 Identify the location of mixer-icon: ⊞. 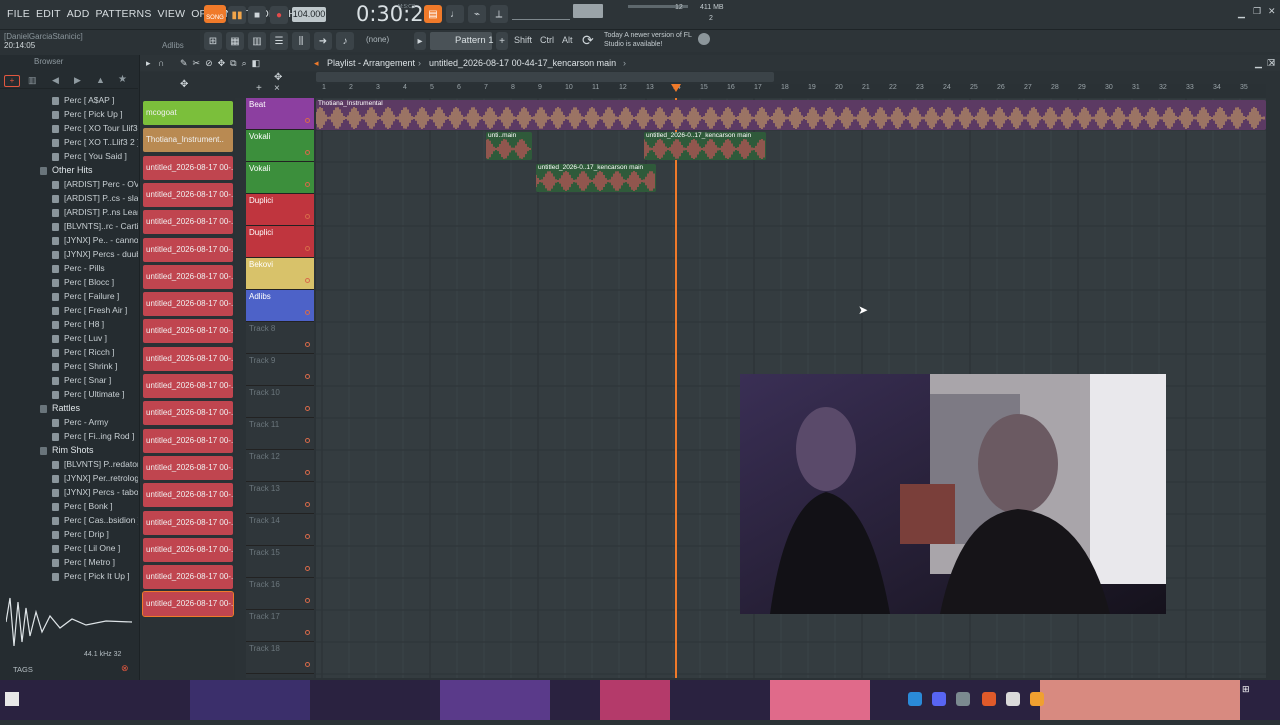
(213, 41).